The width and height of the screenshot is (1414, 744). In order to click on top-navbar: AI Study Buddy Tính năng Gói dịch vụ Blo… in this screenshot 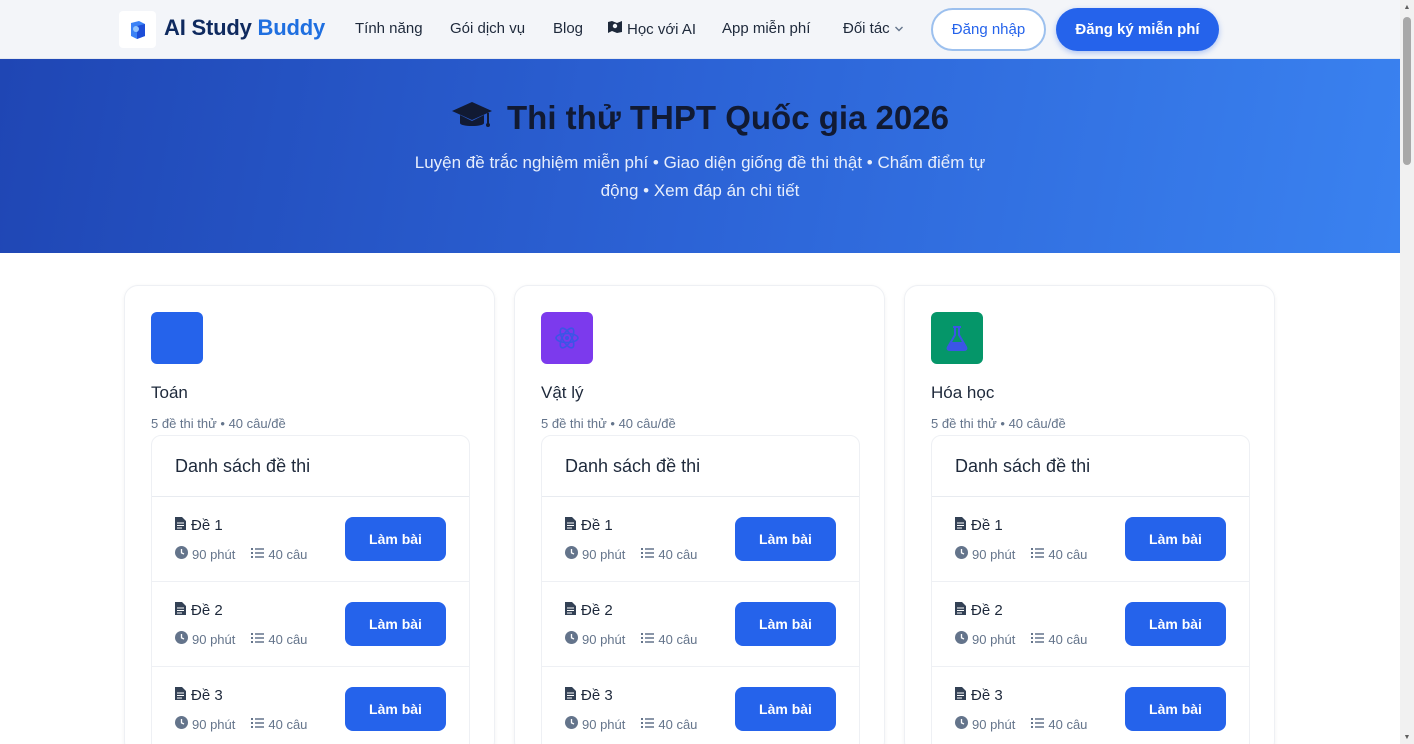, I will do `click(700, 29)`.